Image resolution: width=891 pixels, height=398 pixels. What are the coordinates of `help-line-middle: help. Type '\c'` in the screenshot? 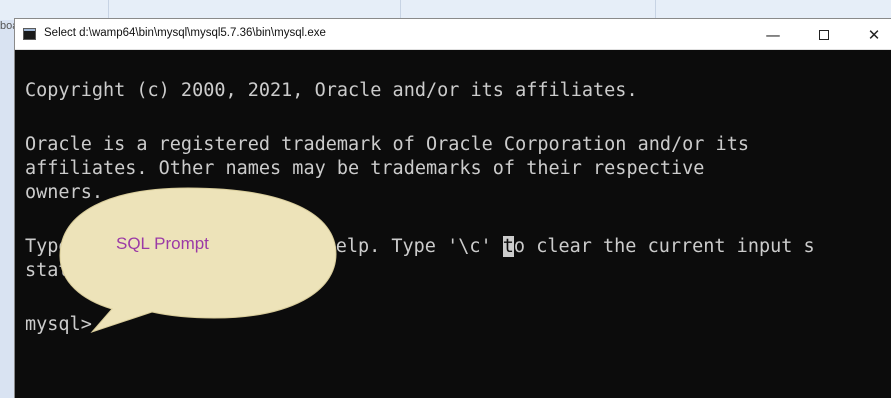 It's located at (413, 246).